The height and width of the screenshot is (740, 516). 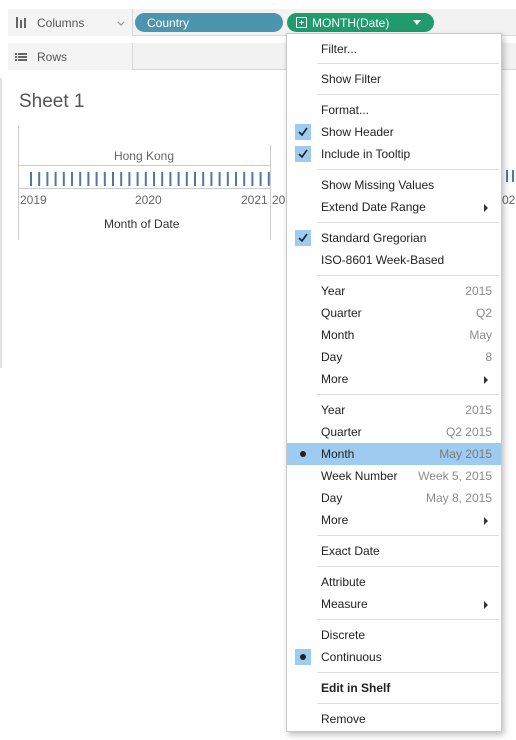 I want to click on menu-show-header: Show Header, so click(x=394, y=132).